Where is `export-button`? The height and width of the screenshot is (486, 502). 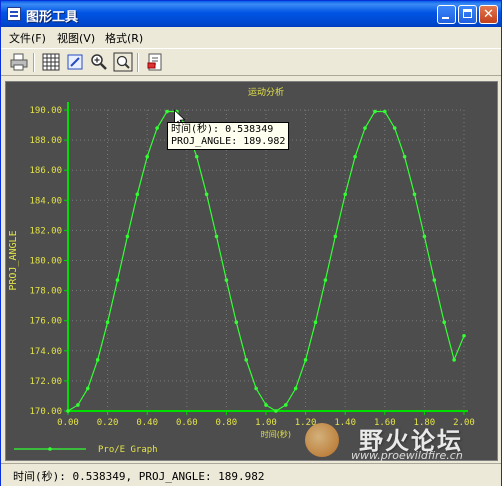
export-button is located at coordinates (155, 62).